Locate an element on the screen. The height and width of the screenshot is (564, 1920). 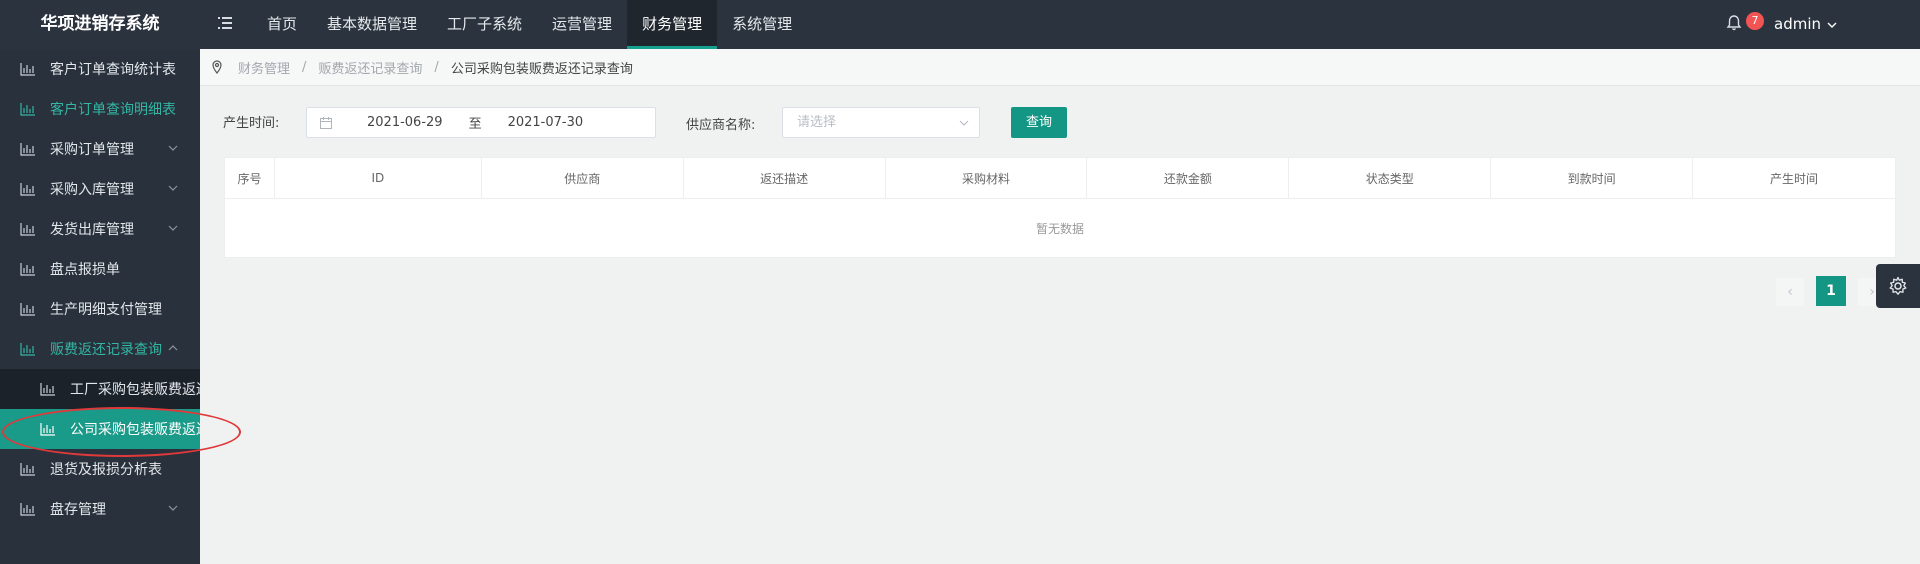
user-name: admin is located at coordinates (1797, 24).